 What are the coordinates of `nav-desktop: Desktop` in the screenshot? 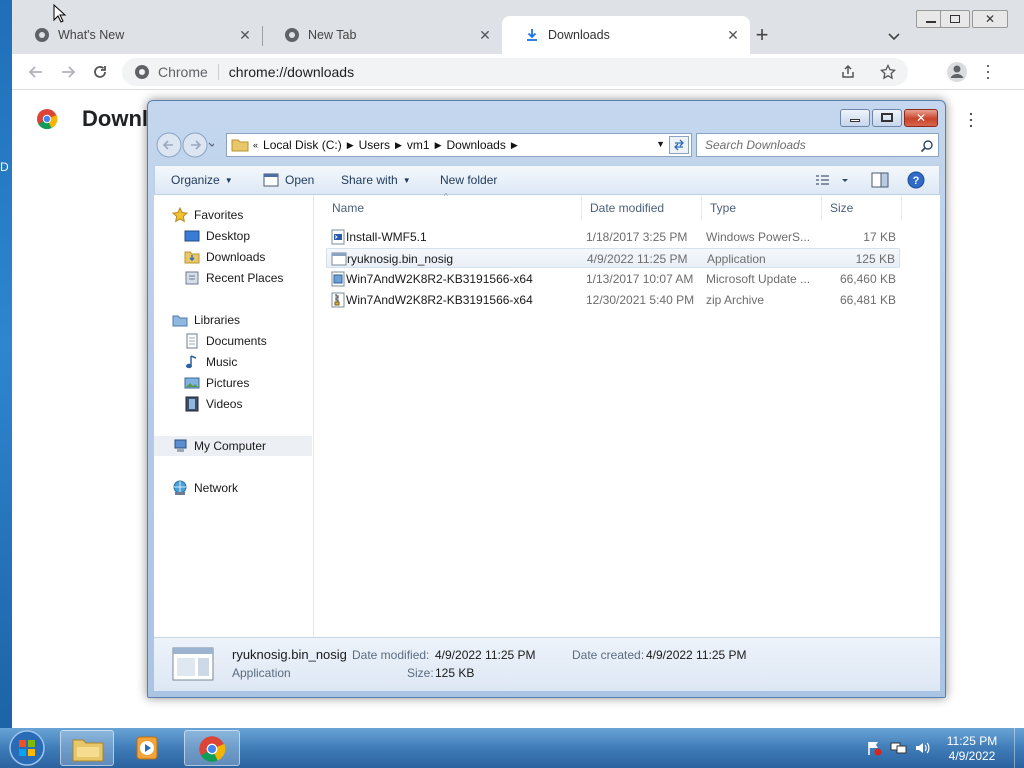 It's located at (233, 236).